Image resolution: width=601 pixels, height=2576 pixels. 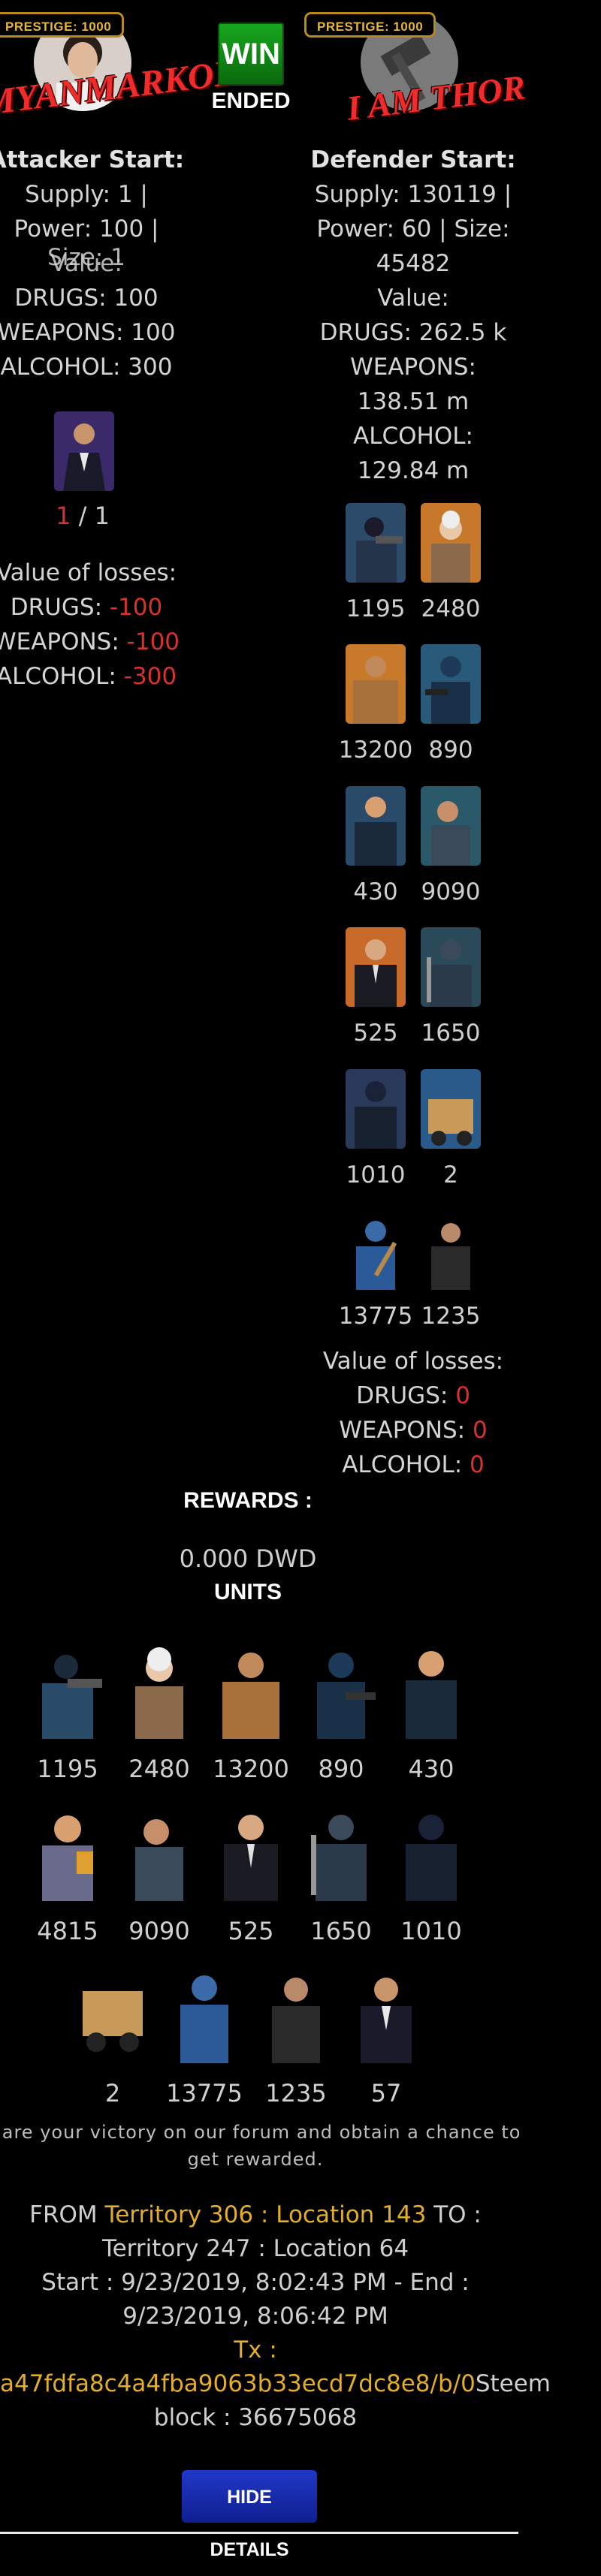 I want to click on reward-unit-count: 2, so click(x=112, y=2093).